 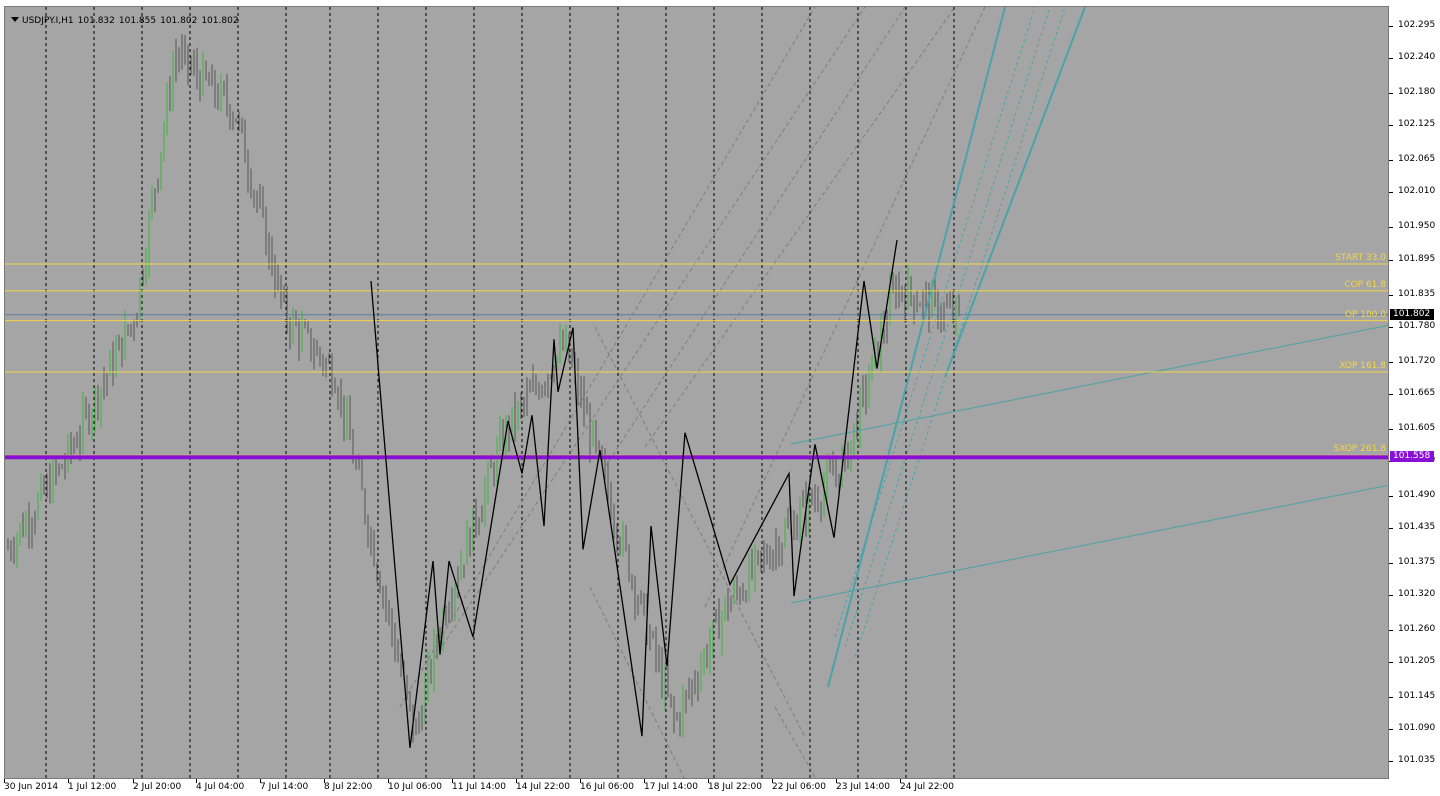 I want to click on price-tick-label: 101.035, so click(x=1417, y=760).